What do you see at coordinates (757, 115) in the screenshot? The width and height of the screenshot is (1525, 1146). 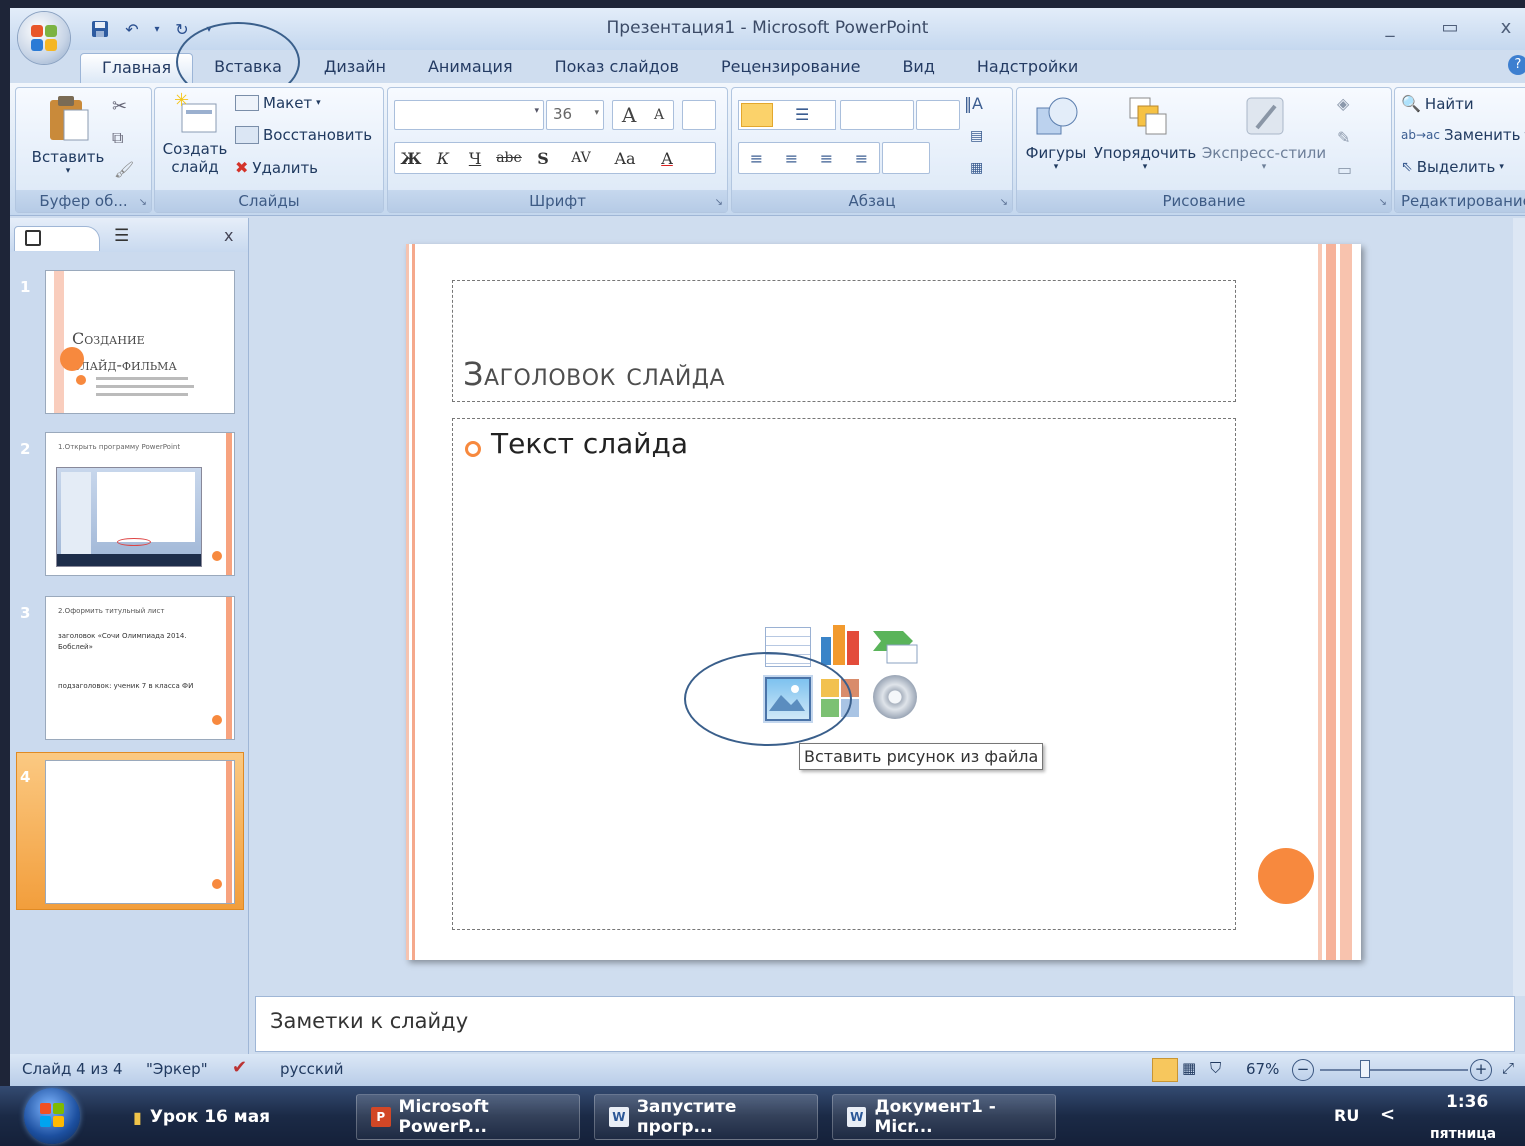 I see `bullets-button` at bounding box center [757, 115].